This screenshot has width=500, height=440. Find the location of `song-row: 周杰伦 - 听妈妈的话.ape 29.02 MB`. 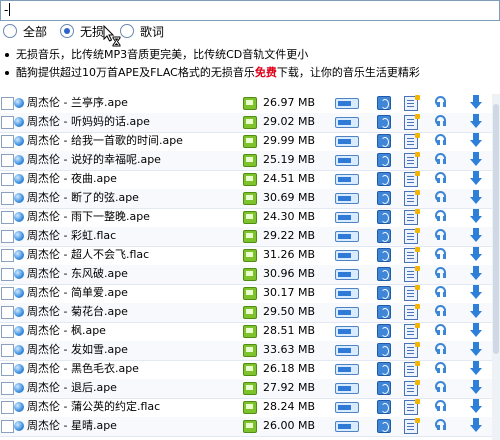

song-row: 周杰伦 - 听妈妈的话.ape 29.02 MB is located at coordinates (246, 123).